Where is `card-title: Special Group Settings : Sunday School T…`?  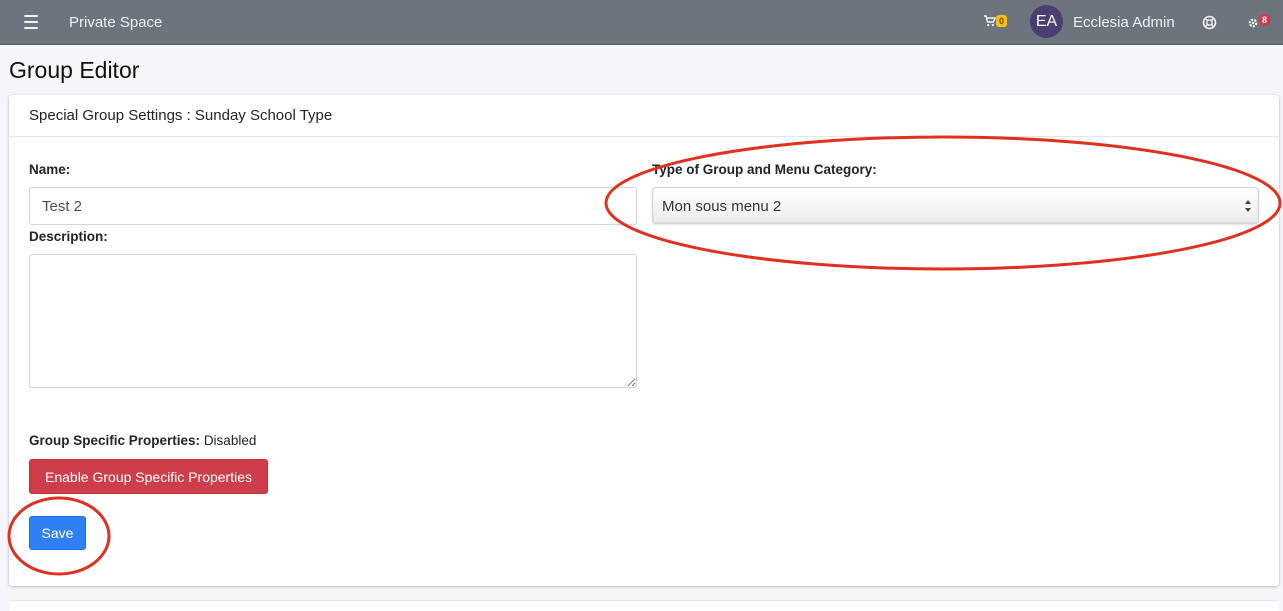 card-title: Special Group Settings : Sunday School T… is located at coordinates (181, 115).